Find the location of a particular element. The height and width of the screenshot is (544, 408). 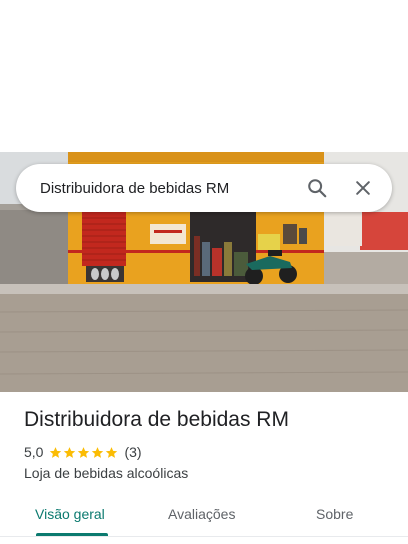

place-category: Loja de bebidas alcoólicas is located at coordinates (106, 473).